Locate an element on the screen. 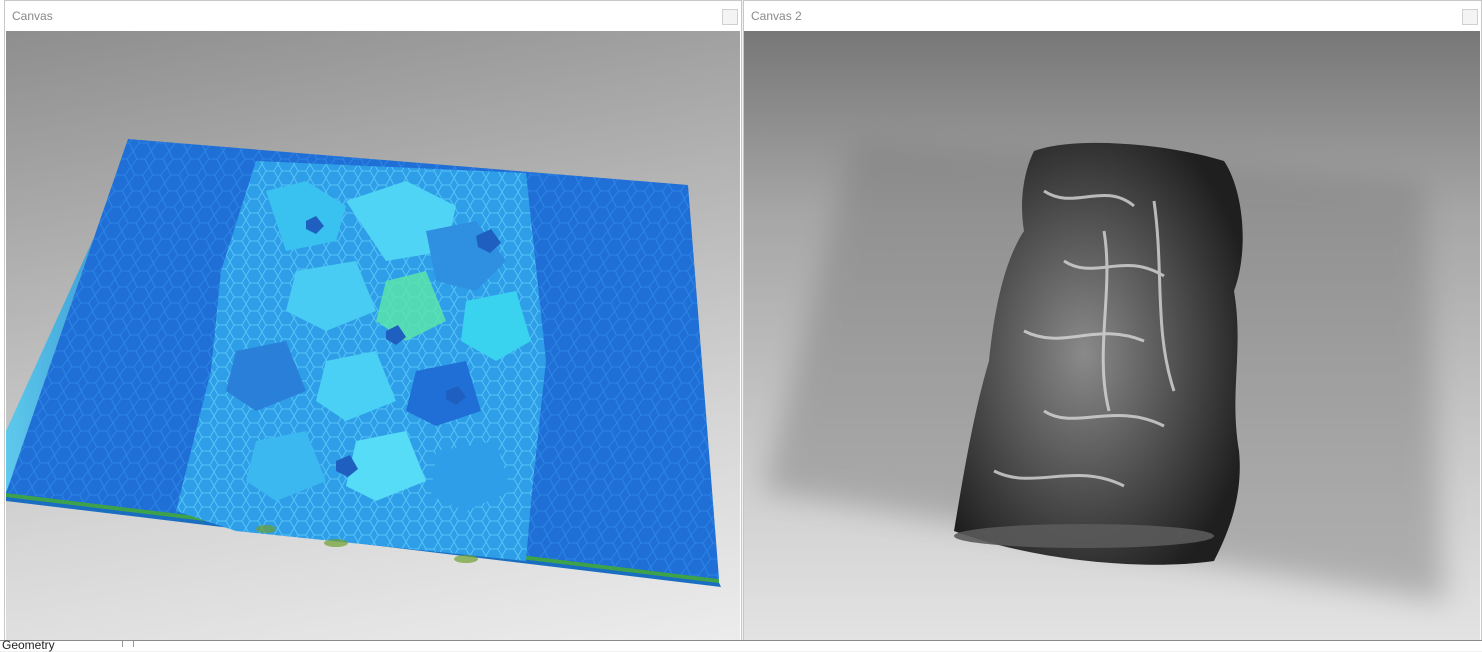  window-titlebar: Canvas 2 is located at coordinates (1112, 16).